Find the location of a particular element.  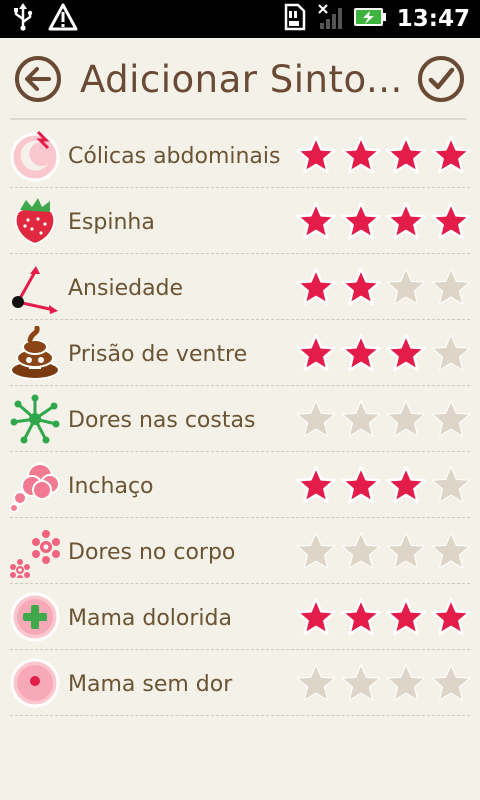

symptom-row-inchaco: Inchaço is located at coordinates (240, 485).